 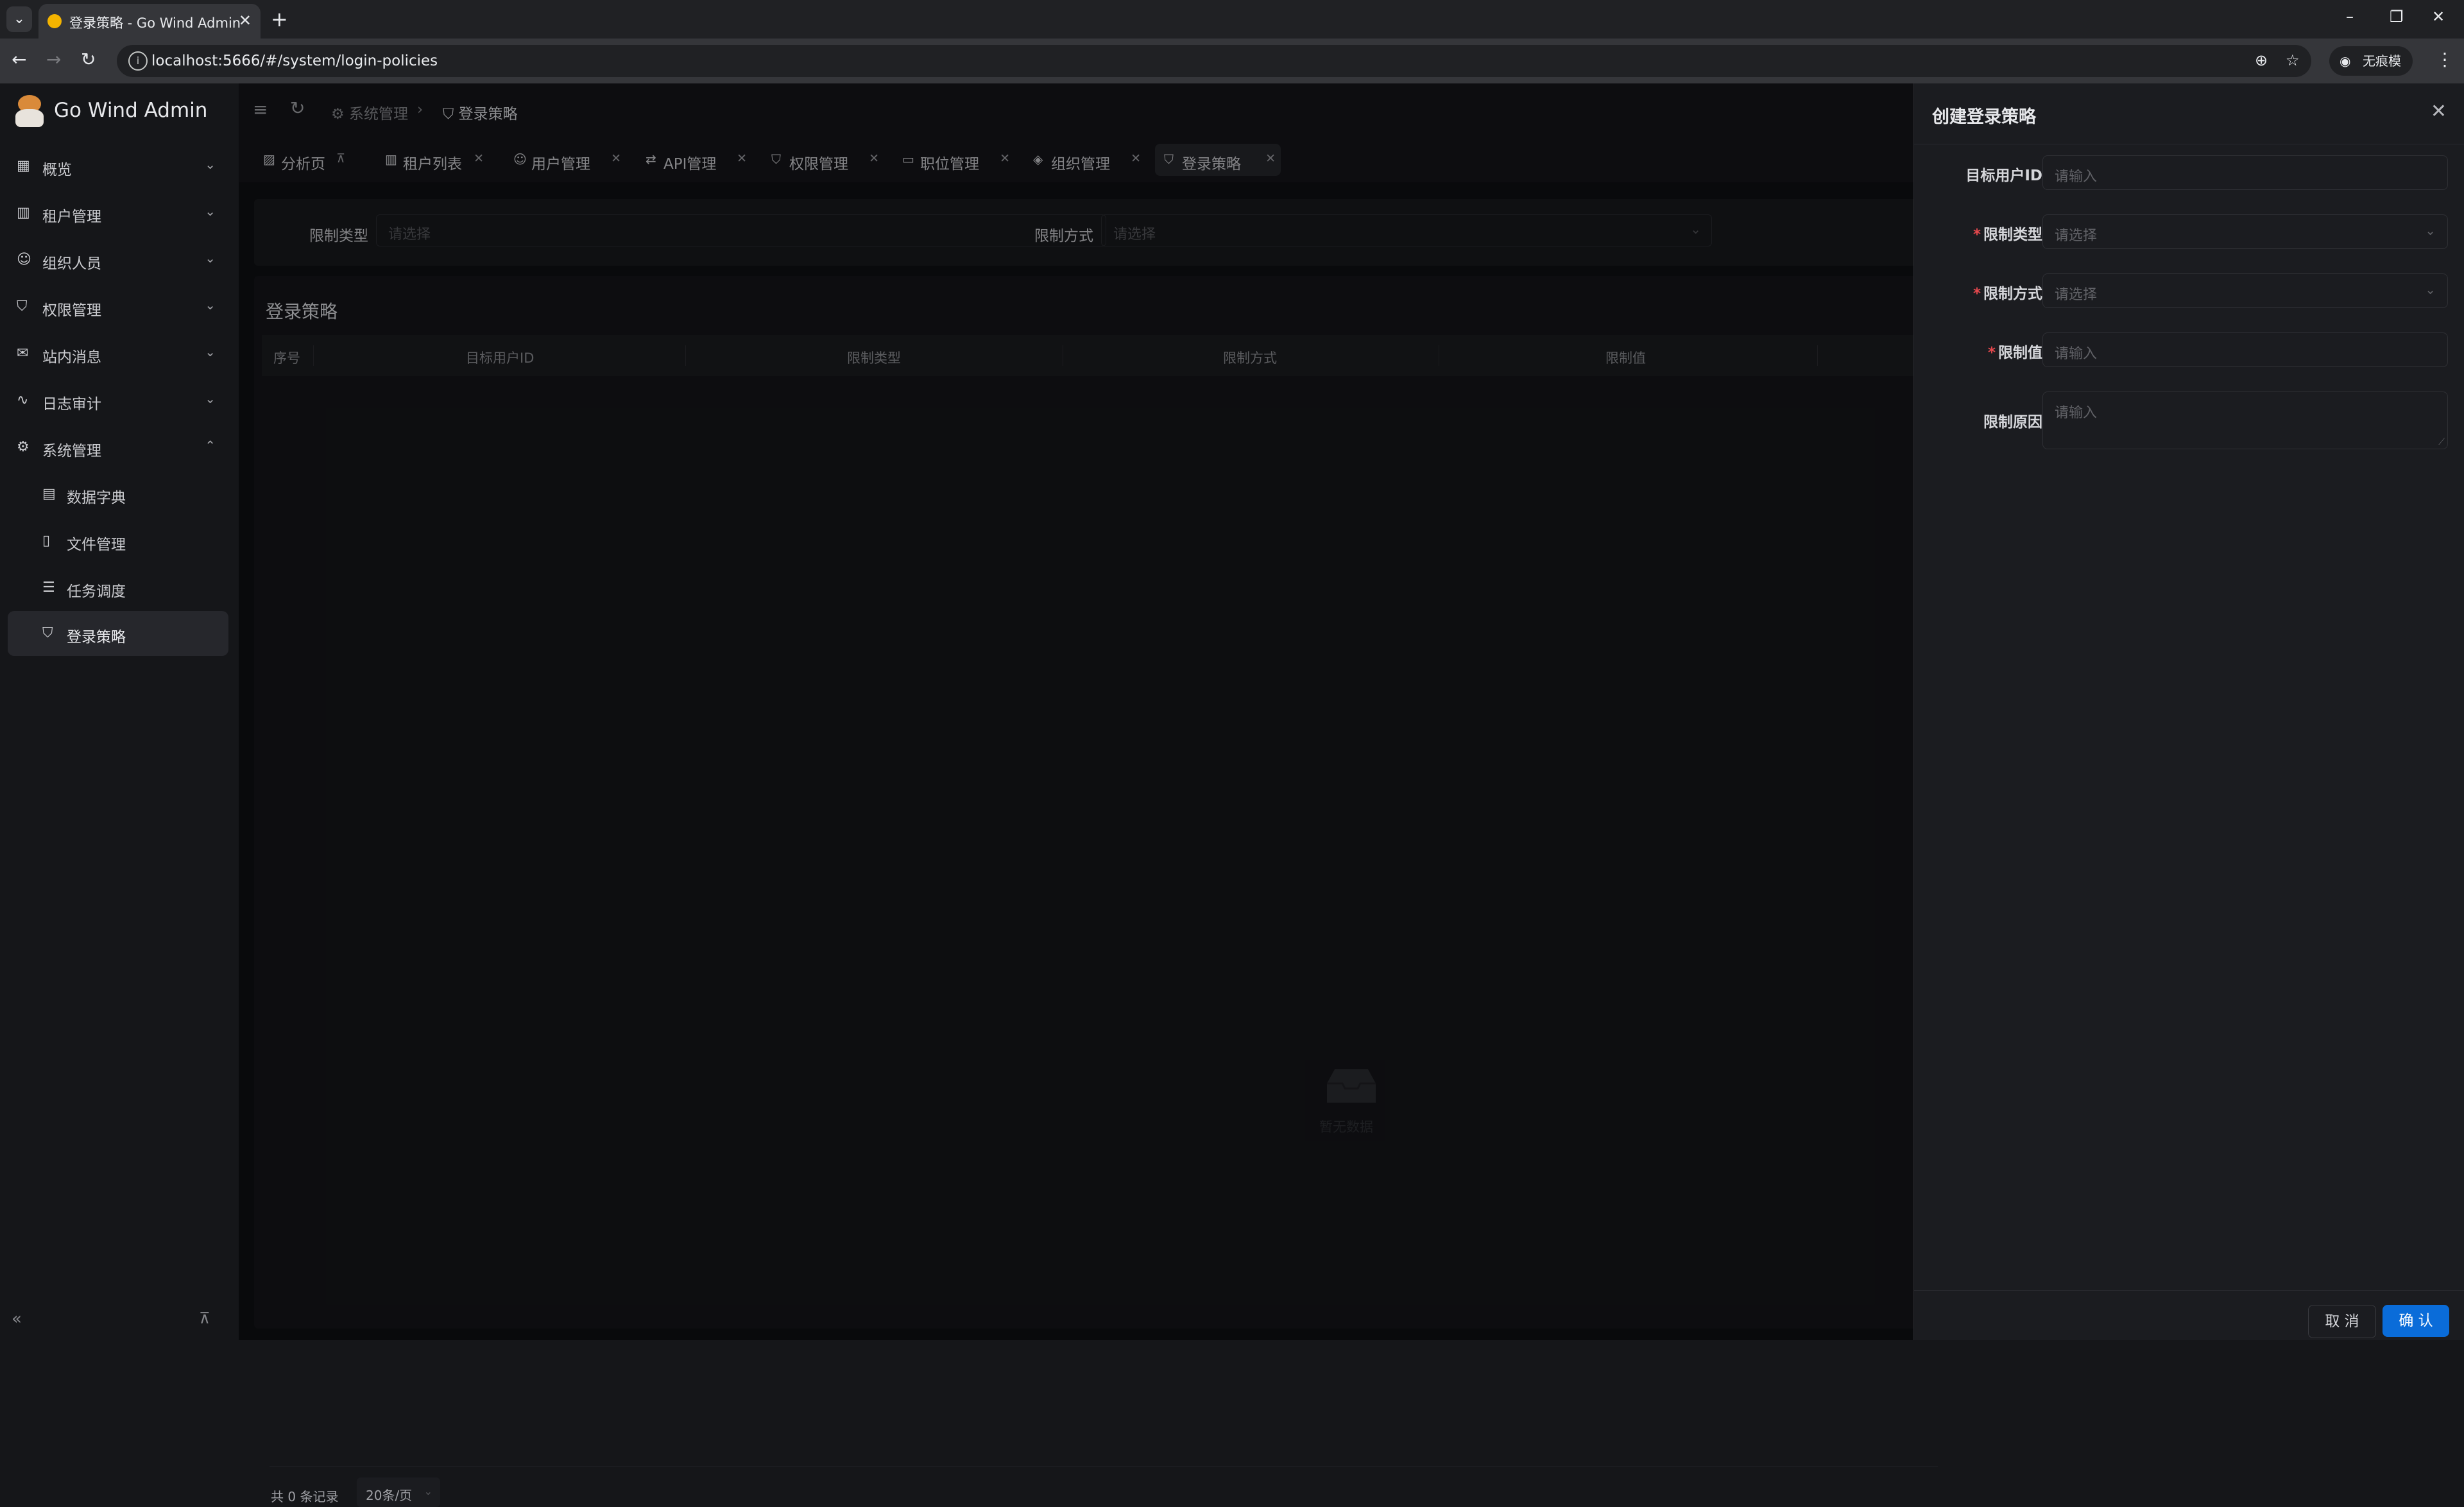 What do you see at coordinates (138, 61) in the screenshot?
I see `site-info-icon: i` at bounding box center [138, 61].